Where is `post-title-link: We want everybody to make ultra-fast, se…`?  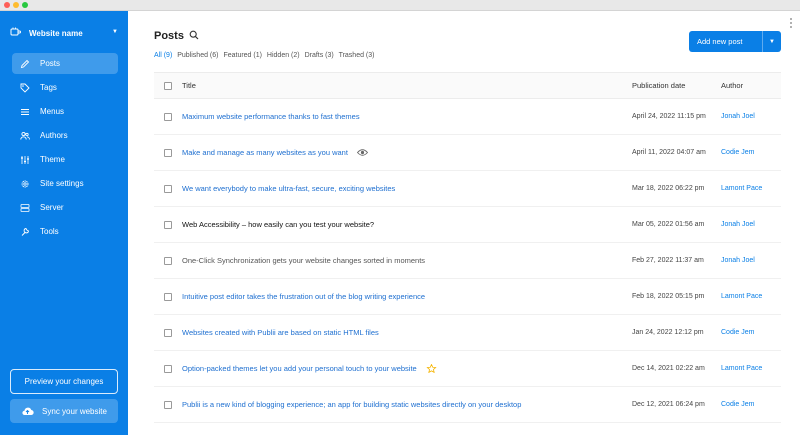
post-title-link: We want everybody to make ultra-fast, se… is located at coordinates (288, 188).